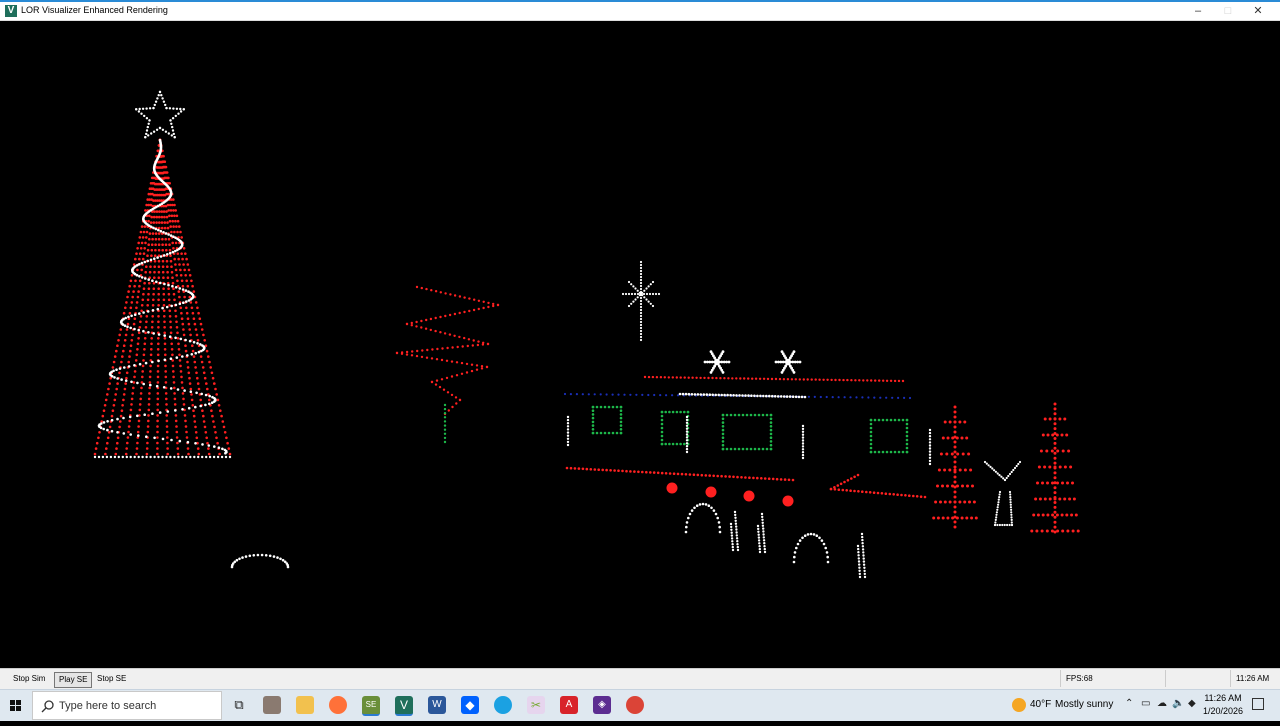  I want to click on lor-visualizer-icon: V, so click(404, 706).